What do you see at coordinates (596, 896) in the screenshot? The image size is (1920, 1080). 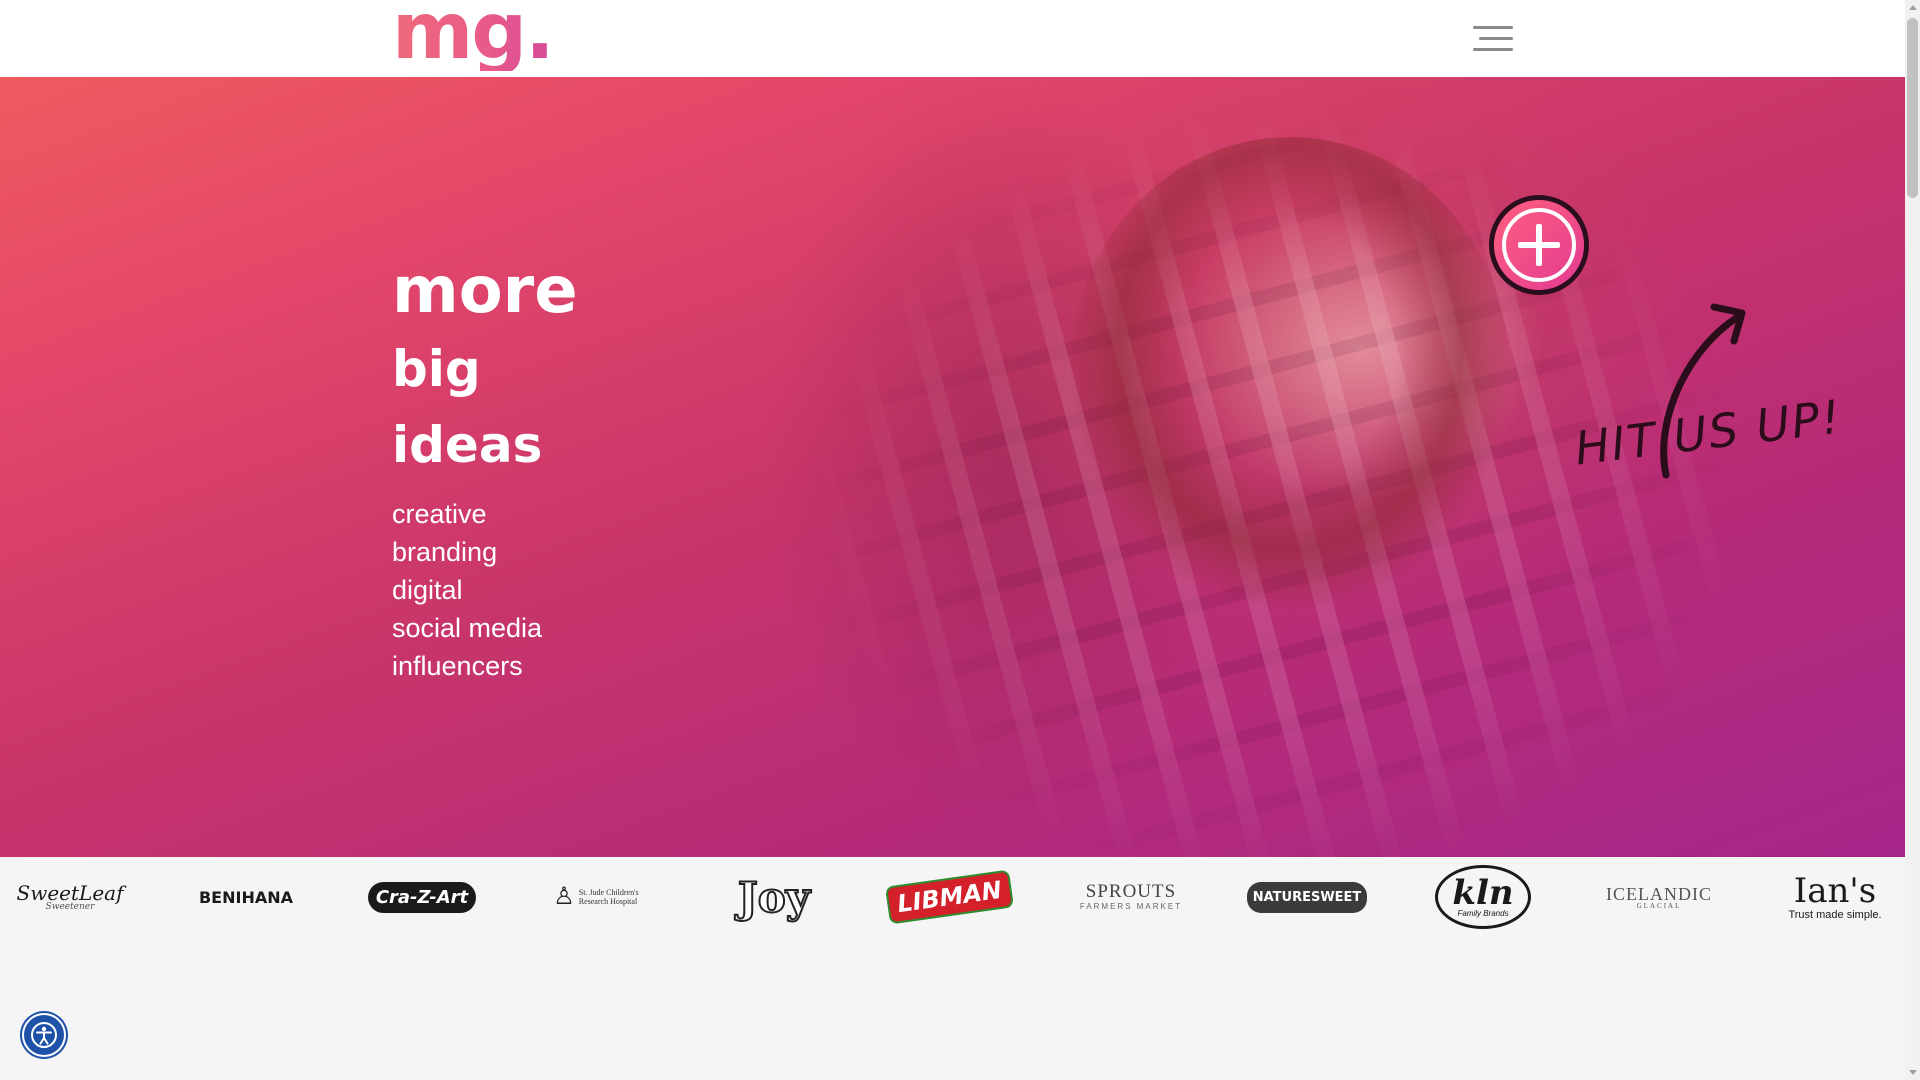 I see `client-logo-st-jude: ♙ St. Jude Children's Research Hospital` at bounding box center [596, 896].